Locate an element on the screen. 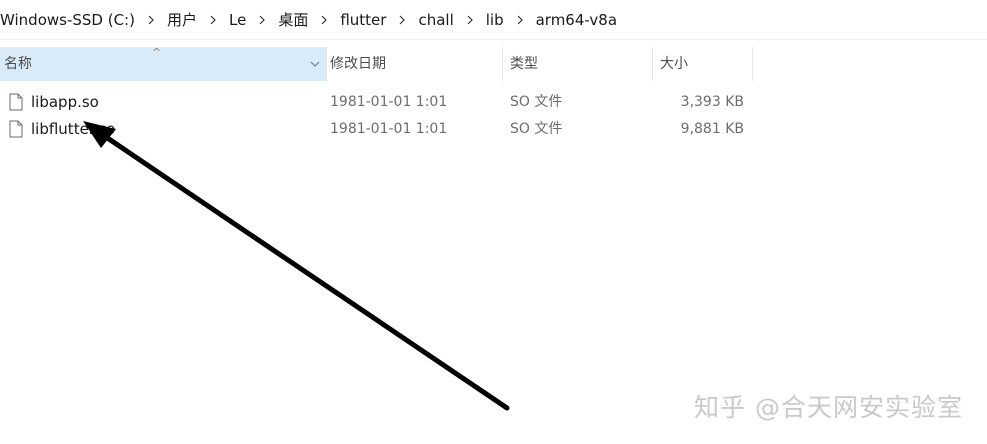  column-header-date-label: 修改日期 is located at coordinates (358, 64).